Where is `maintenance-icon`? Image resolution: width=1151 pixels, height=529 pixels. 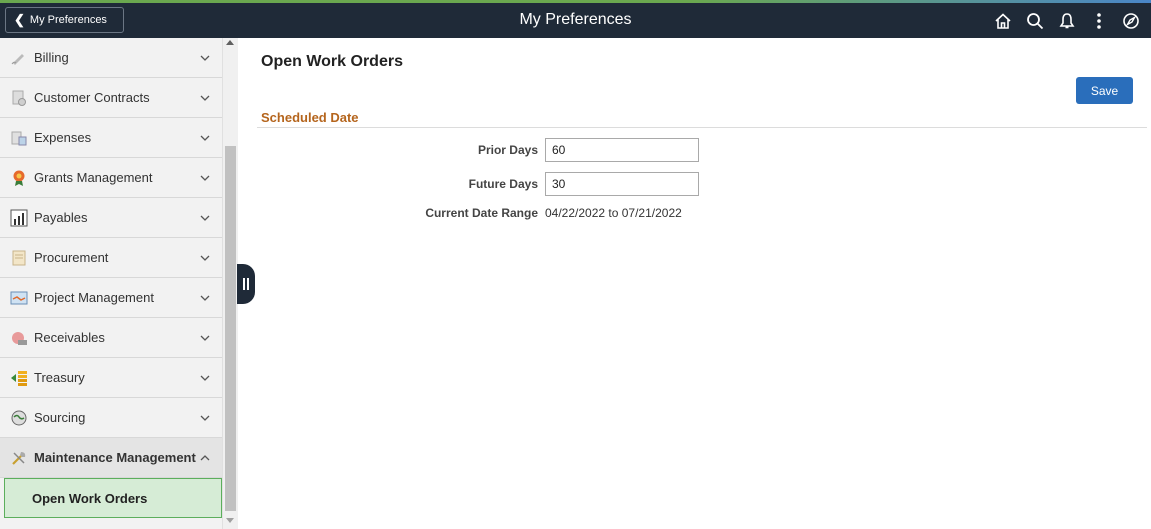
maintenance-icon is located at coordinates (19, 458).